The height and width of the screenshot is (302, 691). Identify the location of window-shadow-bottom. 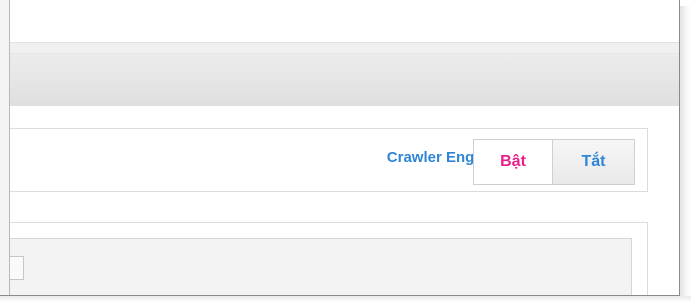
(345, 299).